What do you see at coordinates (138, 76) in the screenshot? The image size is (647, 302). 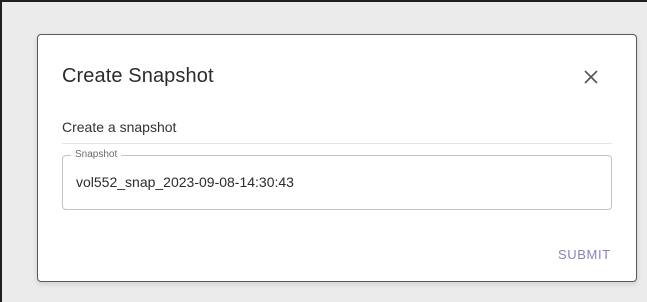 I see `dialog-title: Create Snapshot` at bounding box center [138, 76].